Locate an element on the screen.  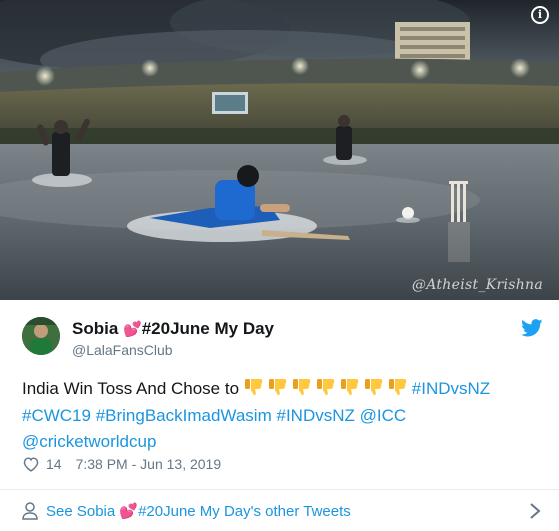
avatar-photo-icon is located at coordinates (41, 336).